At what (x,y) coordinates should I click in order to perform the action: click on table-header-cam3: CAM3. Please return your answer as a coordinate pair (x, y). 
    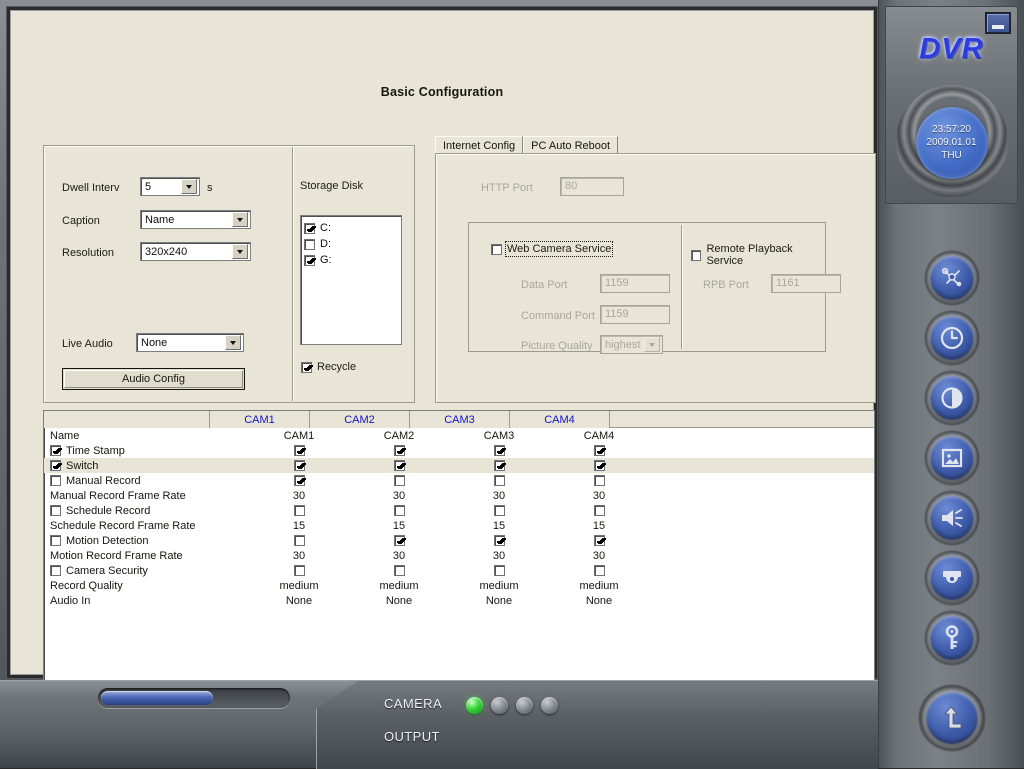
    Looking at the image, I should click on (460, 419).